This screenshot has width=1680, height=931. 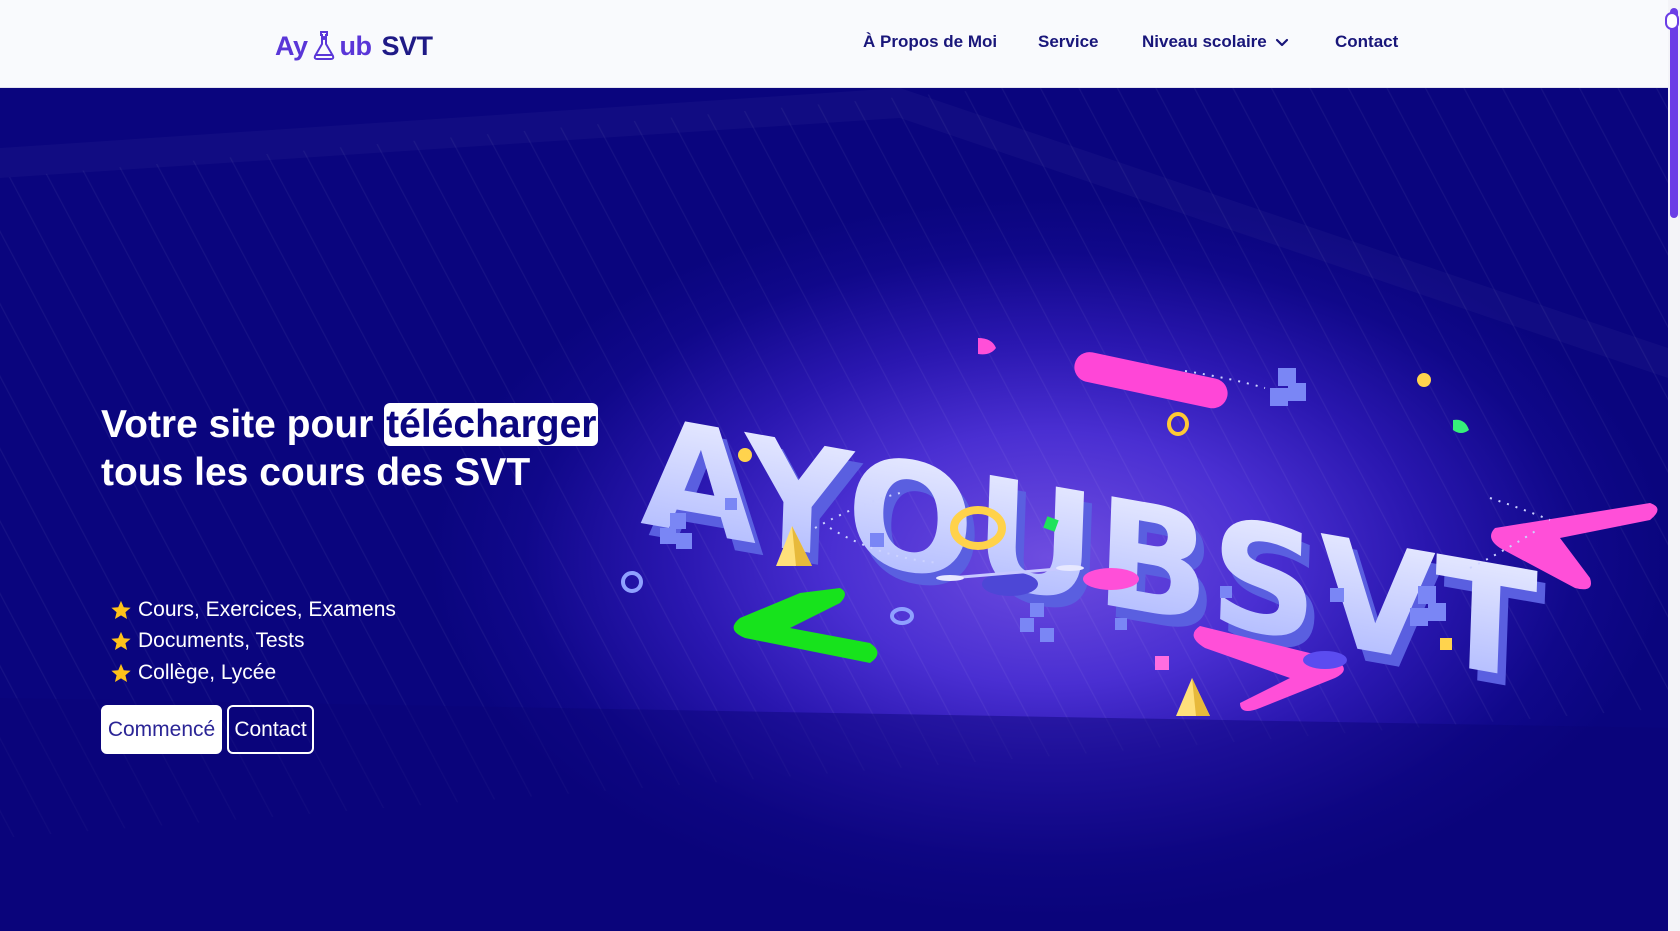 What do you see at coordinates (1674, 113) in the screenshot?
I see `scrollbar-thumb` at bounding box center [1674, 113].